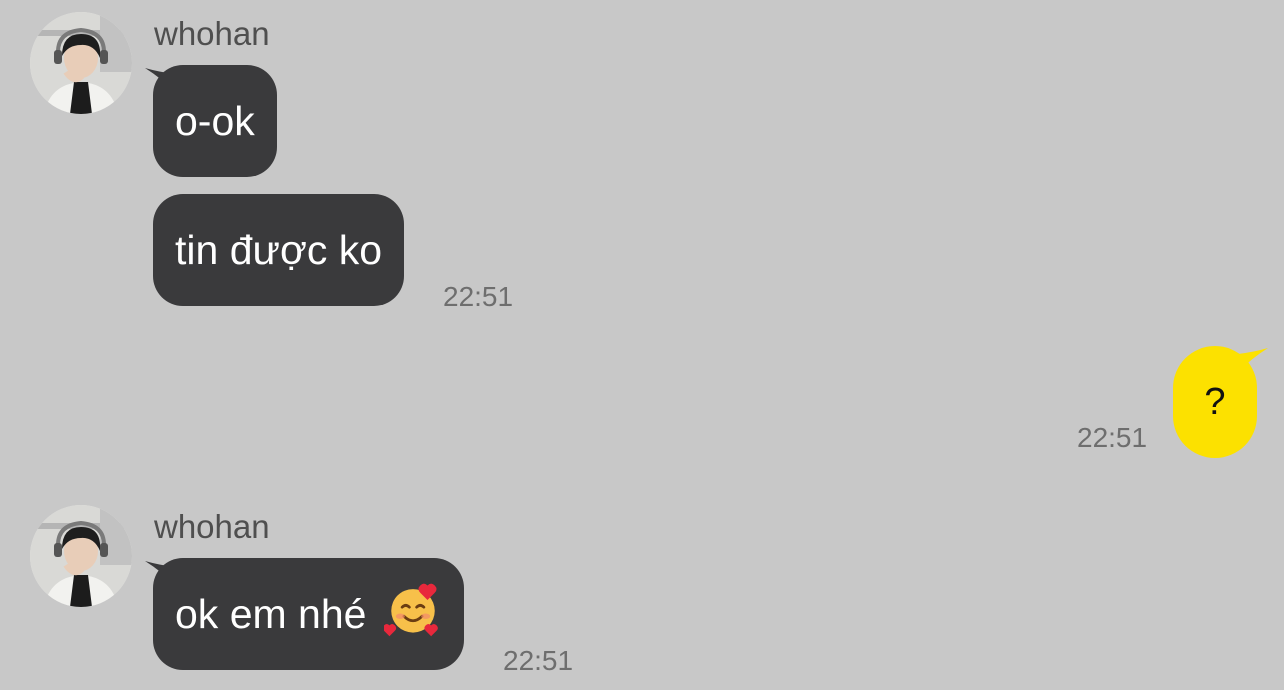 This screenshot has width=1284, height=690. Describe the element at coordinates (410, 610) in the screenshot. I see `smiling-face-with-hearts-icon` at that location.